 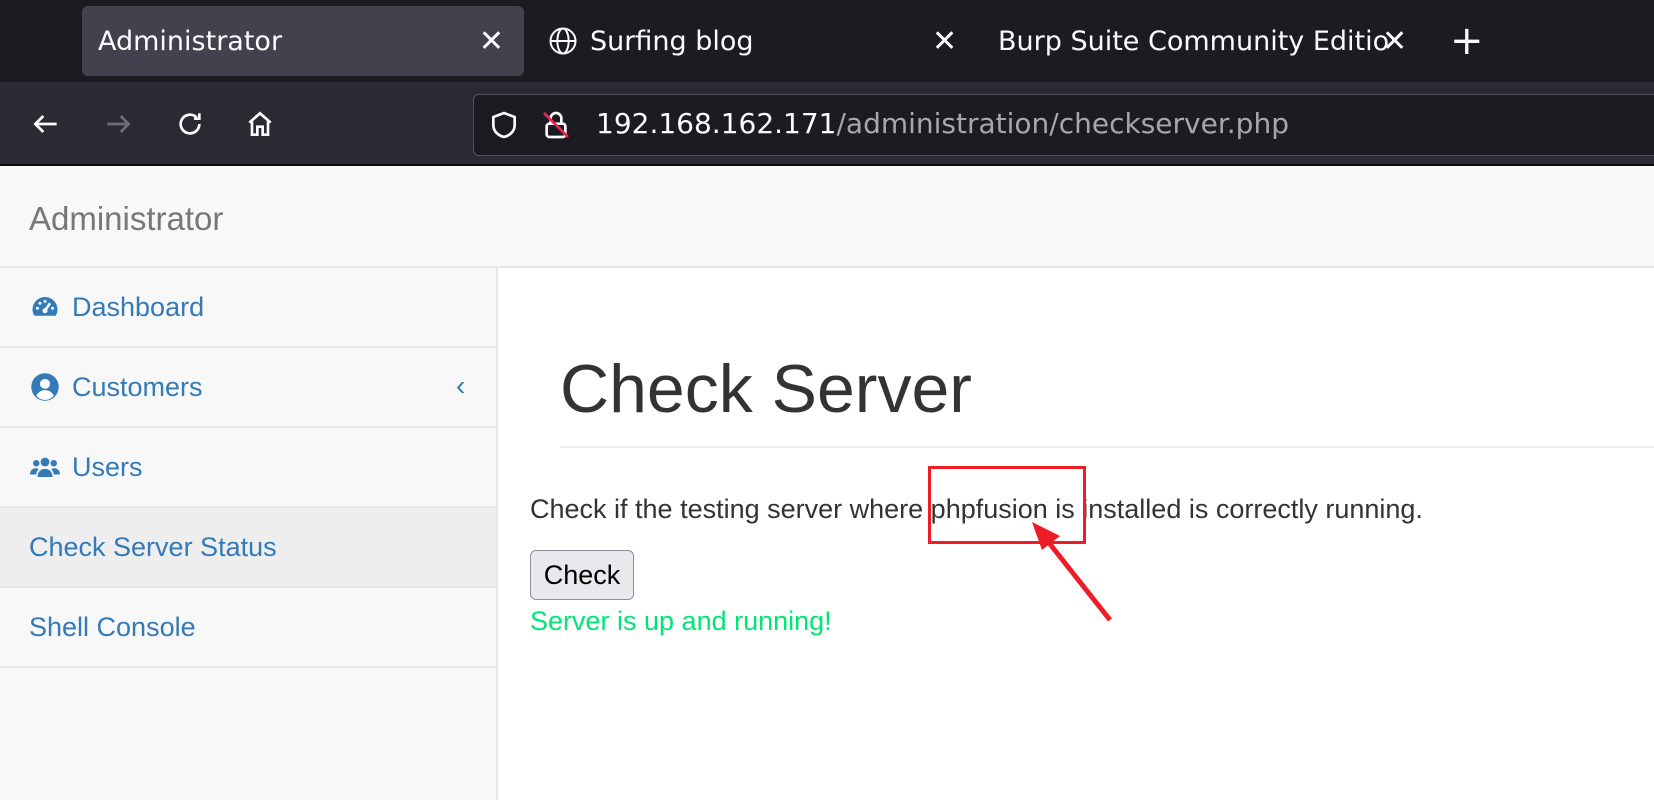 What do you see at coordinates (672, 41) in the screenshot?
I see `tab-title: Surfing blog` at bounding box center [672, 41].